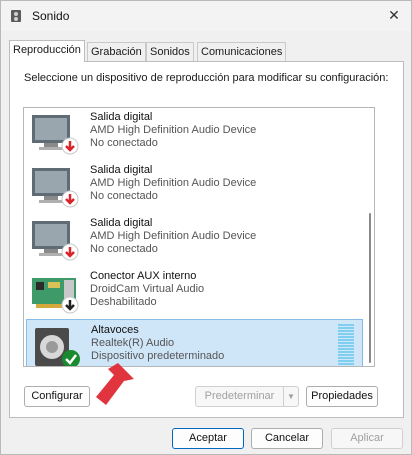 The height and width of the screenshot is (455, 412). What do you see at coordinates (242, 51) in the screenshot?
I see `tab-comunicaciones: Comunicaciones` at bounding box center [242, 51].